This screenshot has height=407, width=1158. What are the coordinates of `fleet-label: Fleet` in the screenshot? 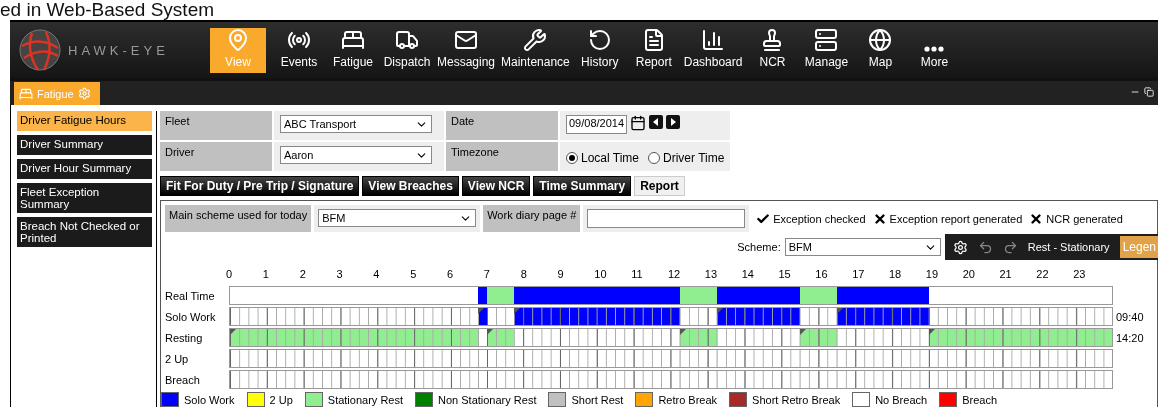 It's located at (216, 125).